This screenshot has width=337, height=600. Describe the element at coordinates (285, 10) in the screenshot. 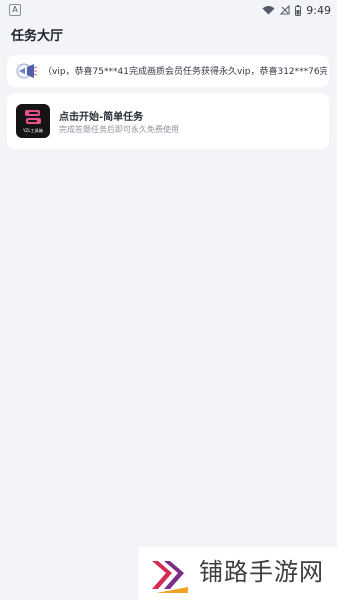

I see `no-signal-icon` at that location.